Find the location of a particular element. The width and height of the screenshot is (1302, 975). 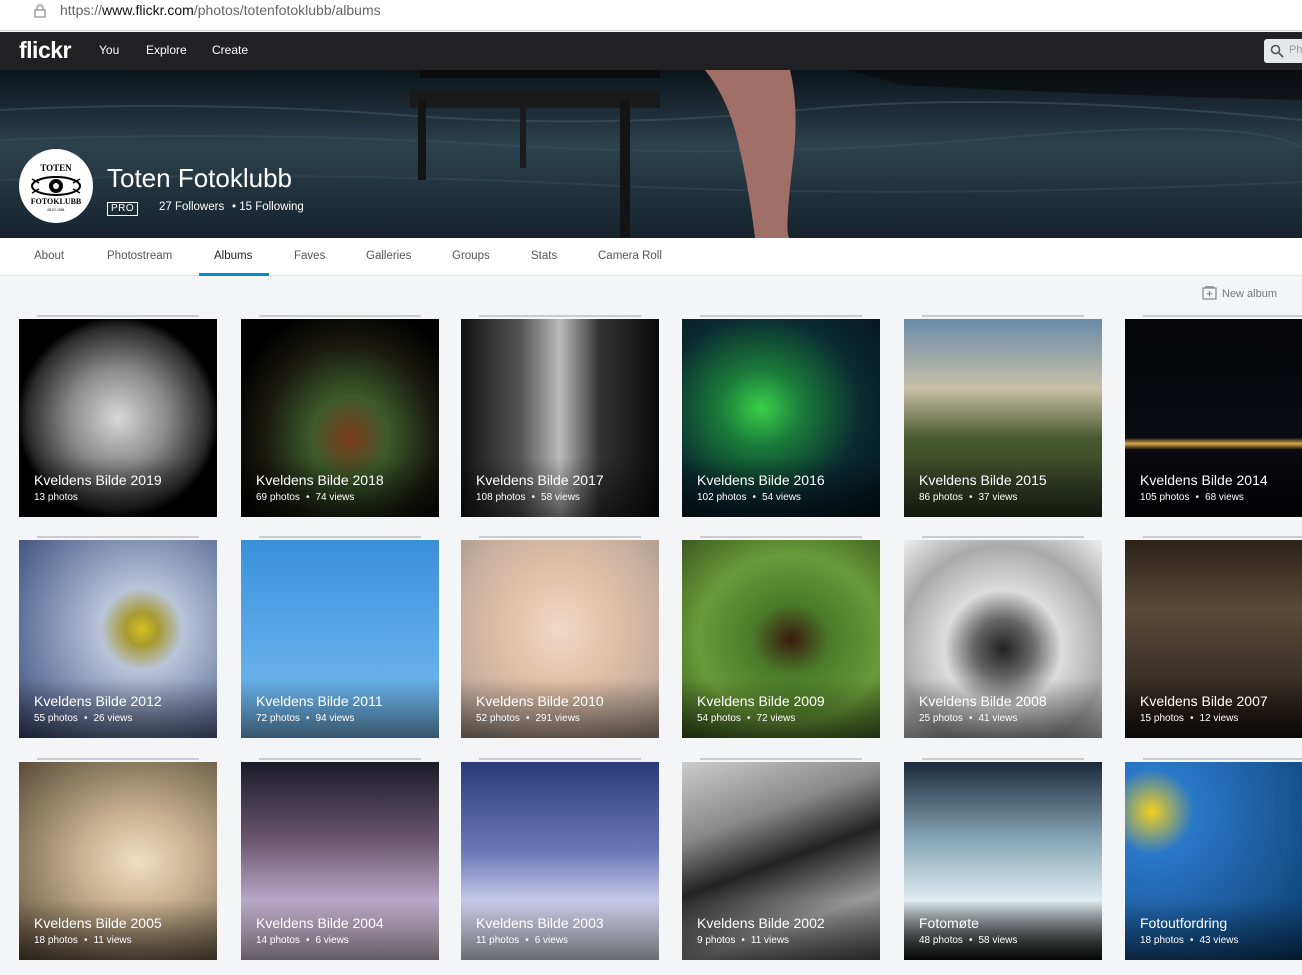

tab-galleries: Galleries is located at coordinates (388, 256).